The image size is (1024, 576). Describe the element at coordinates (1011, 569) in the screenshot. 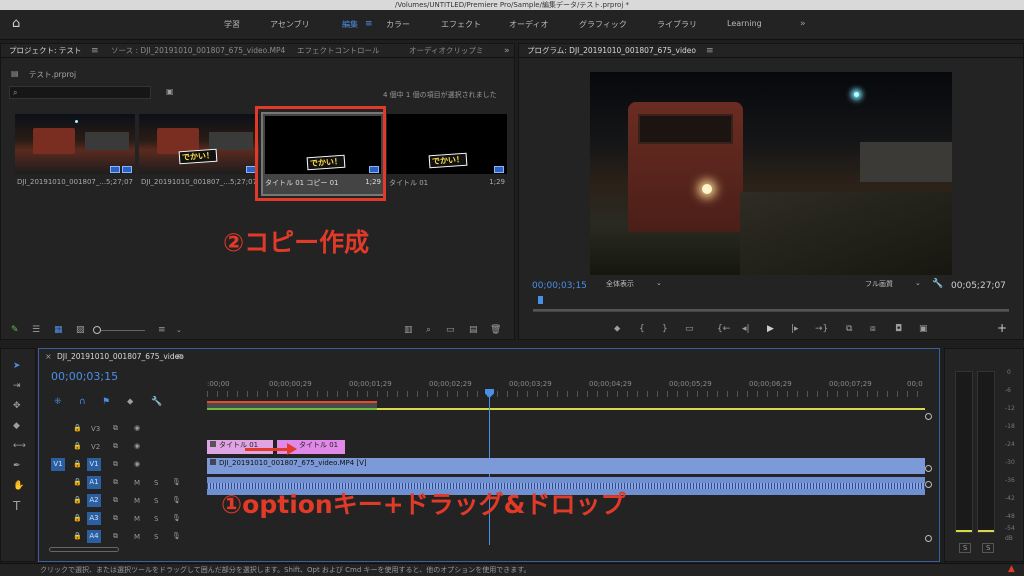

I see `warning-icon: ▲` at that location.